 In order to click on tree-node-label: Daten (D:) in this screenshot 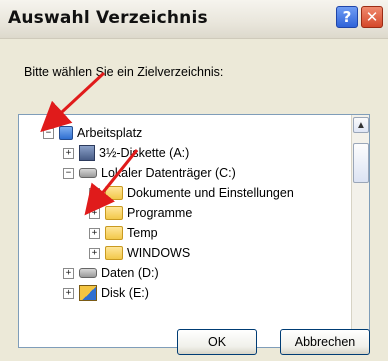, I will do `click(130, 273)`.